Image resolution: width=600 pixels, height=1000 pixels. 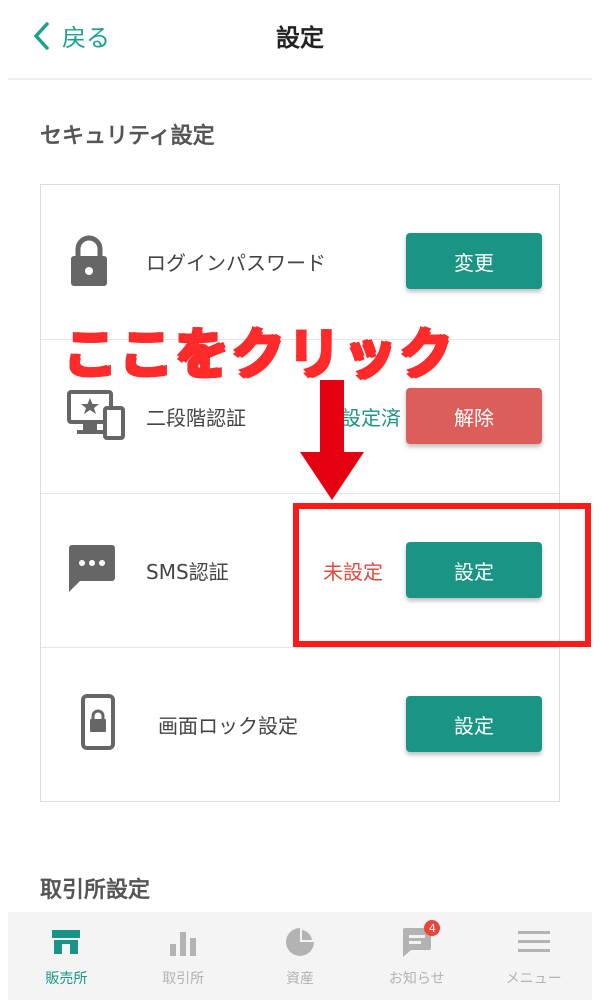 I want to click on down-arrow-annotation, so click(x=332, y=440).